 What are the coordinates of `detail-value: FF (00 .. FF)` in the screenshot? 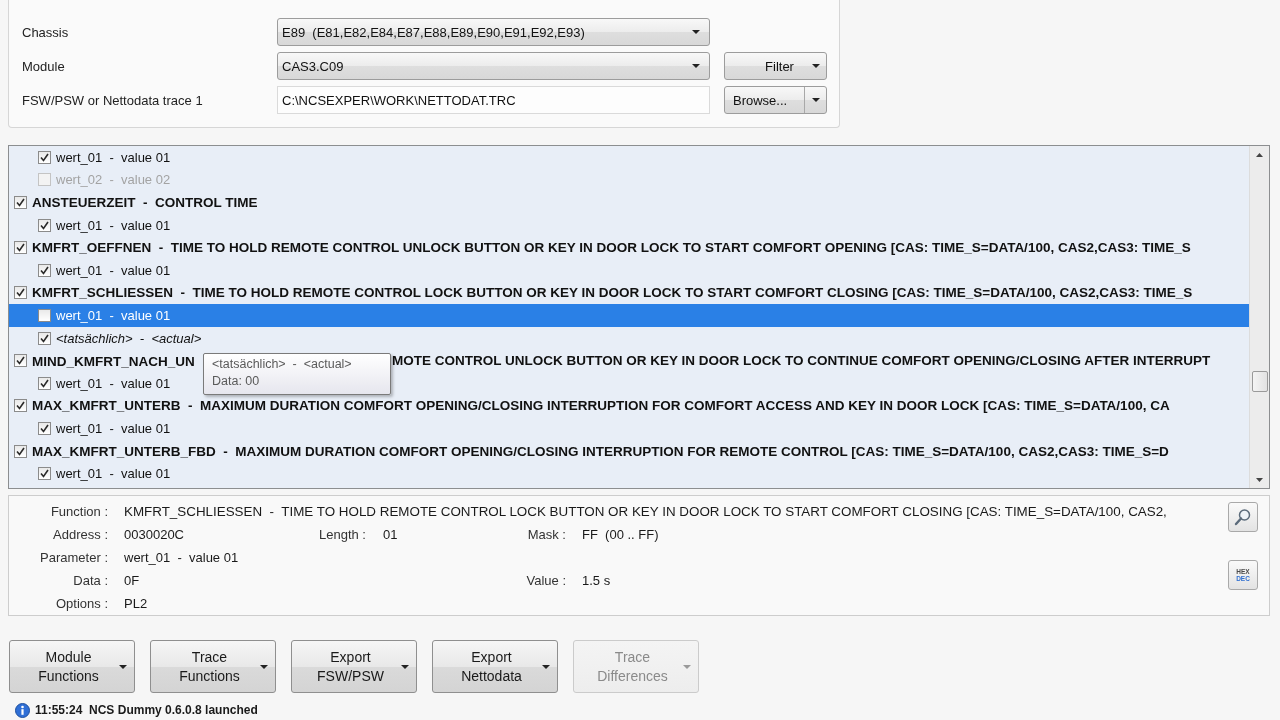 It's located at (620, 534).